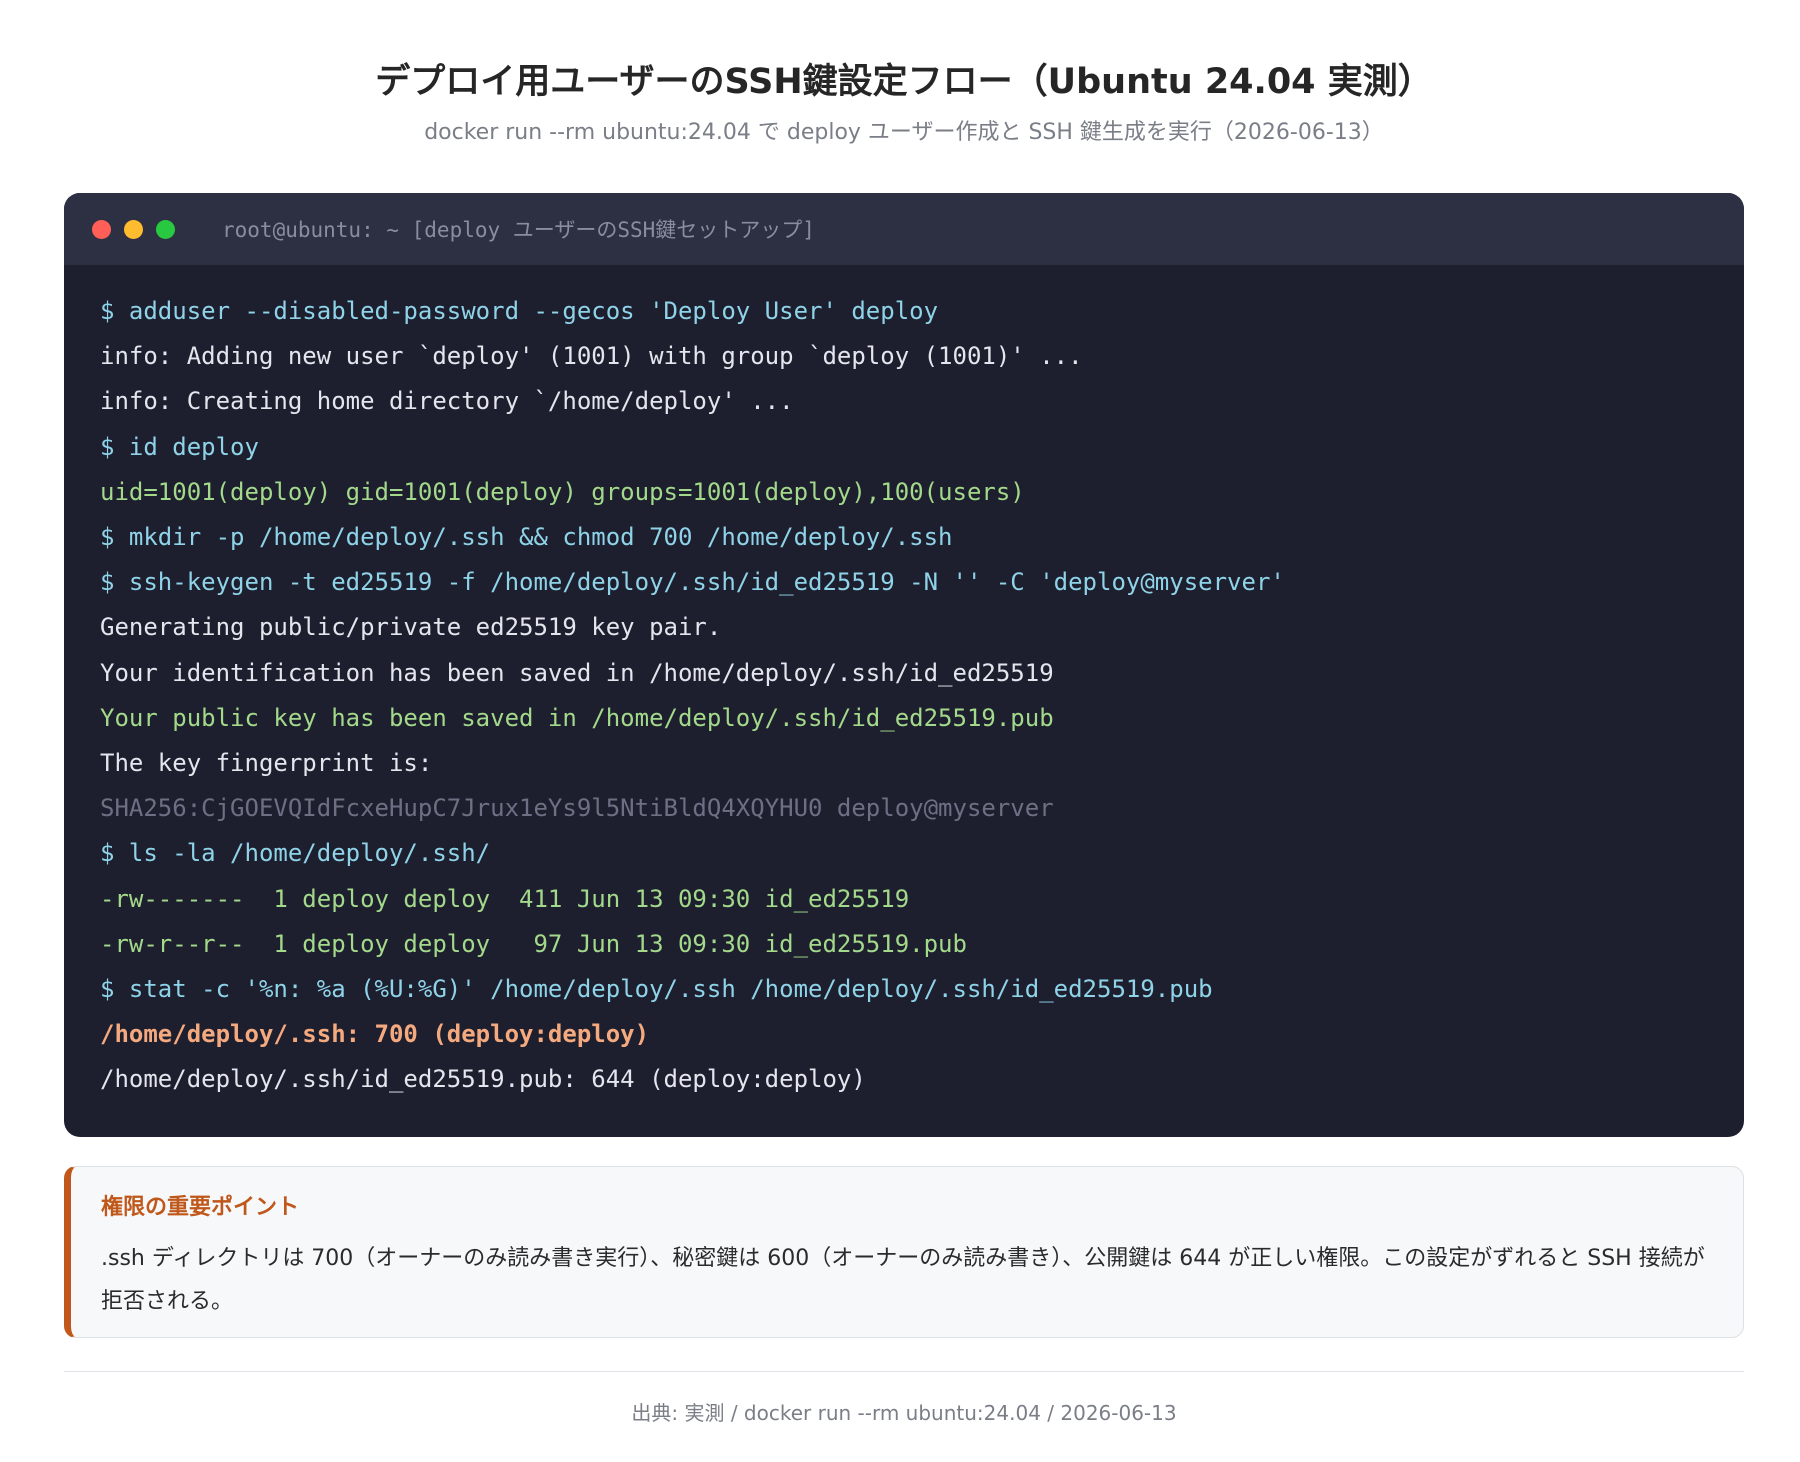 Image resolution: width=1800 pixels, height=1462 pixels. I want to click on terminal-window-title: root@ubuntu: ~ [deploy ユーザーのSSH鍵セットアップ], so click(518, 230).